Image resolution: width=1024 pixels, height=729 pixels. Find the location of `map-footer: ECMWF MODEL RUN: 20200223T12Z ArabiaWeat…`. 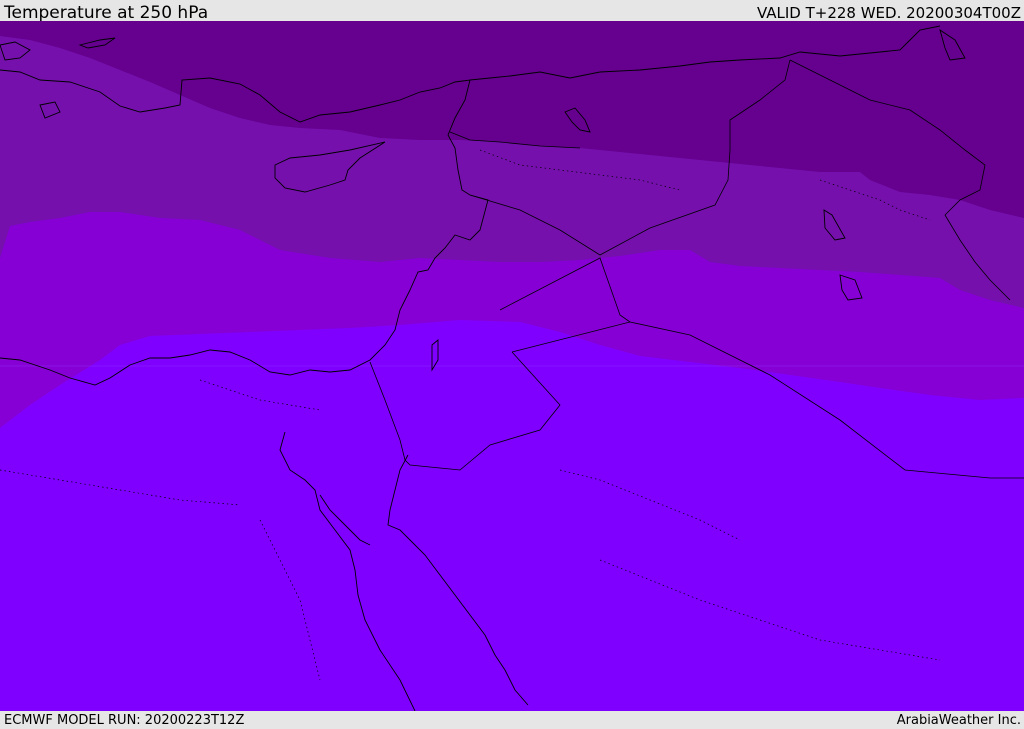

map-footer: ECMWF MODEL RUN: 20200223T12Z ArabiaWeat… is located at coordinates (512, 720).